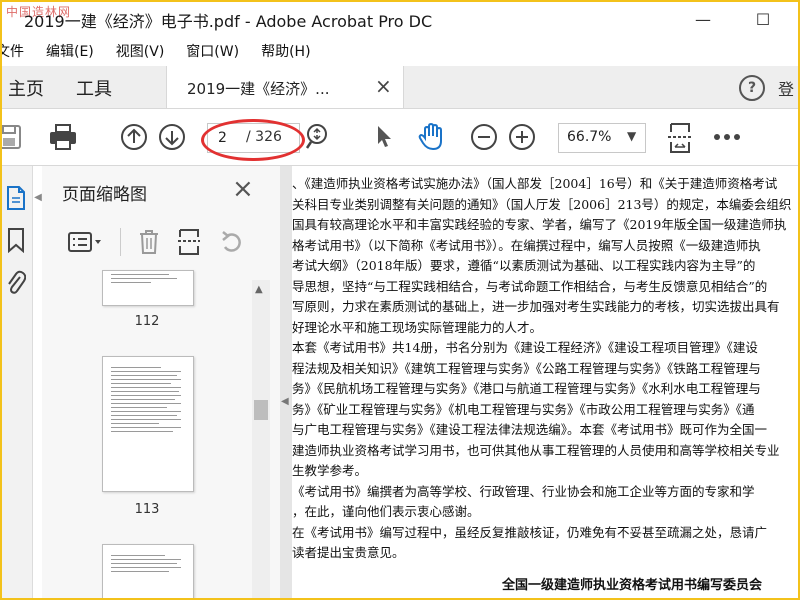 The width and height of the screenshot is (800, 600). What do you see at coordinates (228, 21) in the screenshot?
I see `window-title: 2019一建《经济》电子书.pdf - Adobe Acrobat Pro DC` at bounding box center [228, 21].